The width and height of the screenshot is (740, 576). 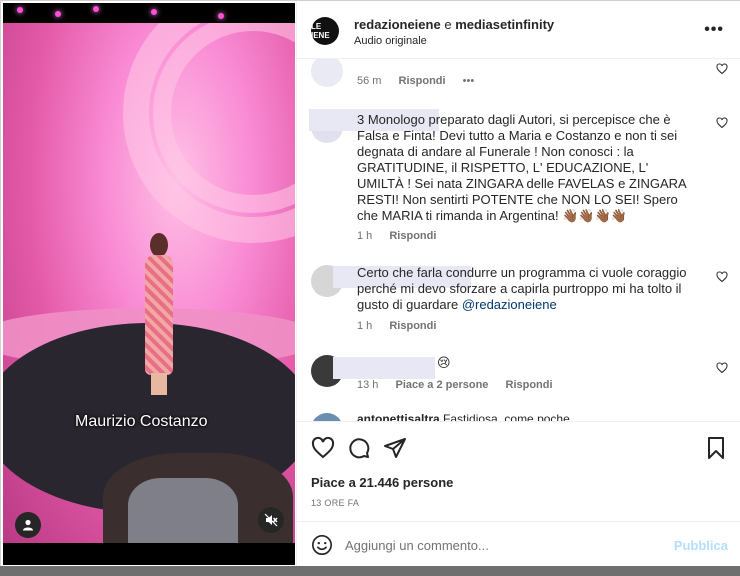 What do you see at coordinates (448, 24) in the screenshot?
I see `author-joiner: e` at bounding box center [448, 24].